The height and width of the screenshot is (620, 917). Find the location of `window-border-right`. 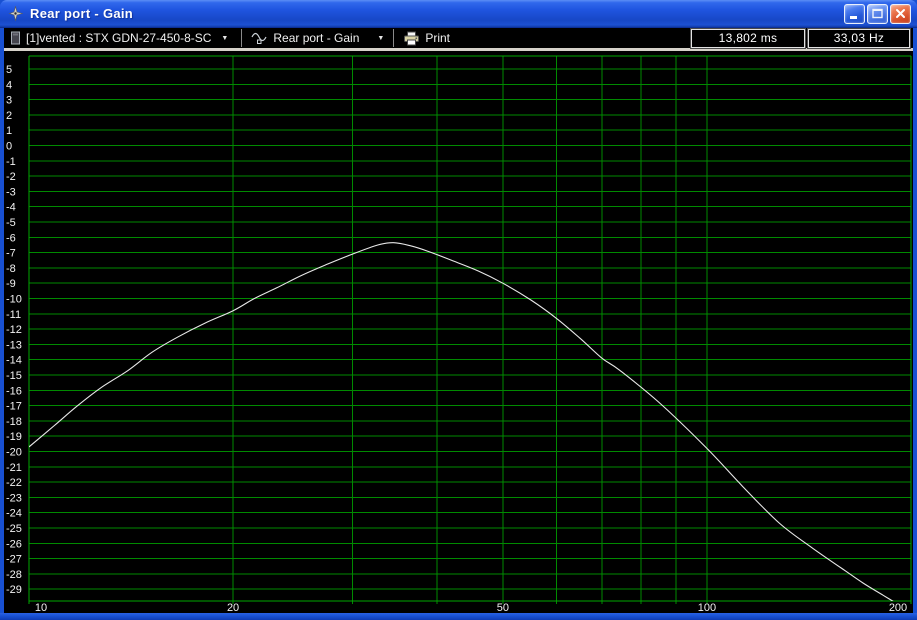

window-border-right is located at coordinates (915, 320).